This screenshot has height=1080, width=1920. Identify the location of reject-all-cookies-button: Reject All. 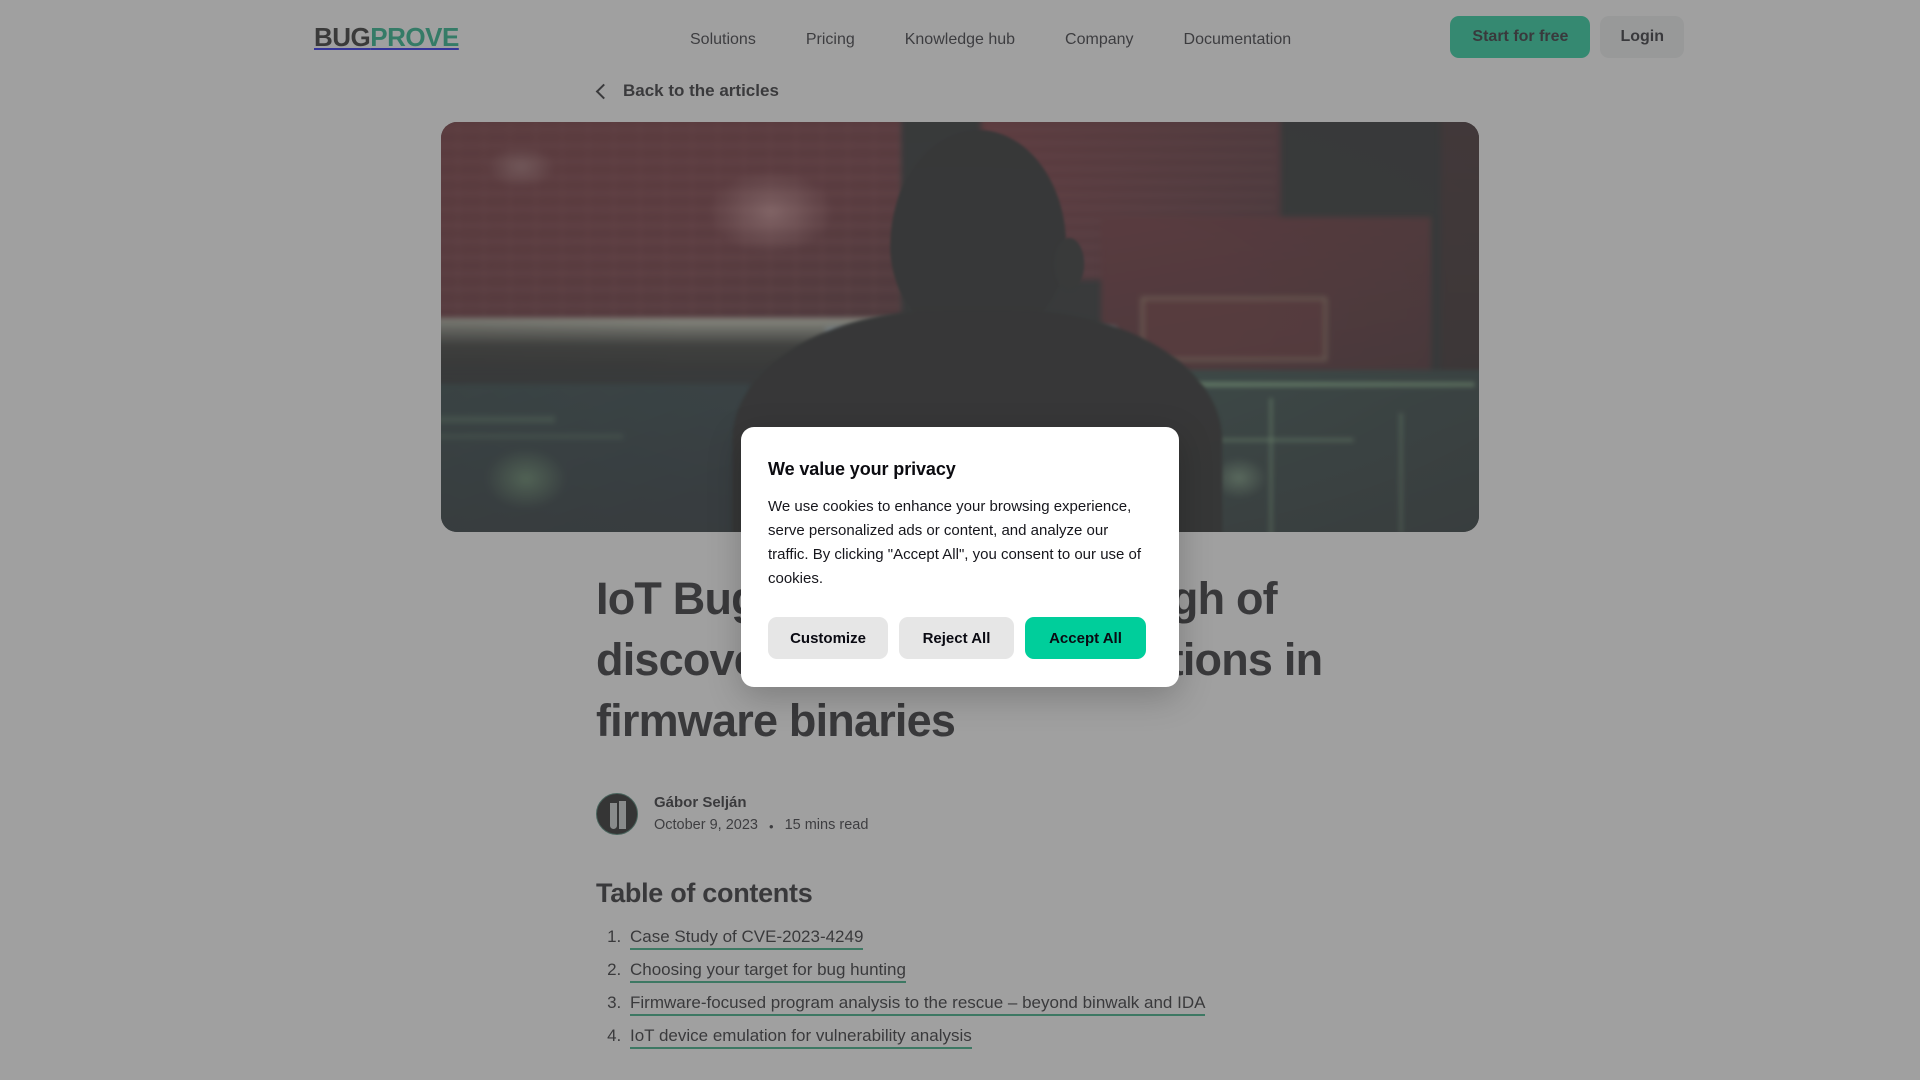
(956, 638).